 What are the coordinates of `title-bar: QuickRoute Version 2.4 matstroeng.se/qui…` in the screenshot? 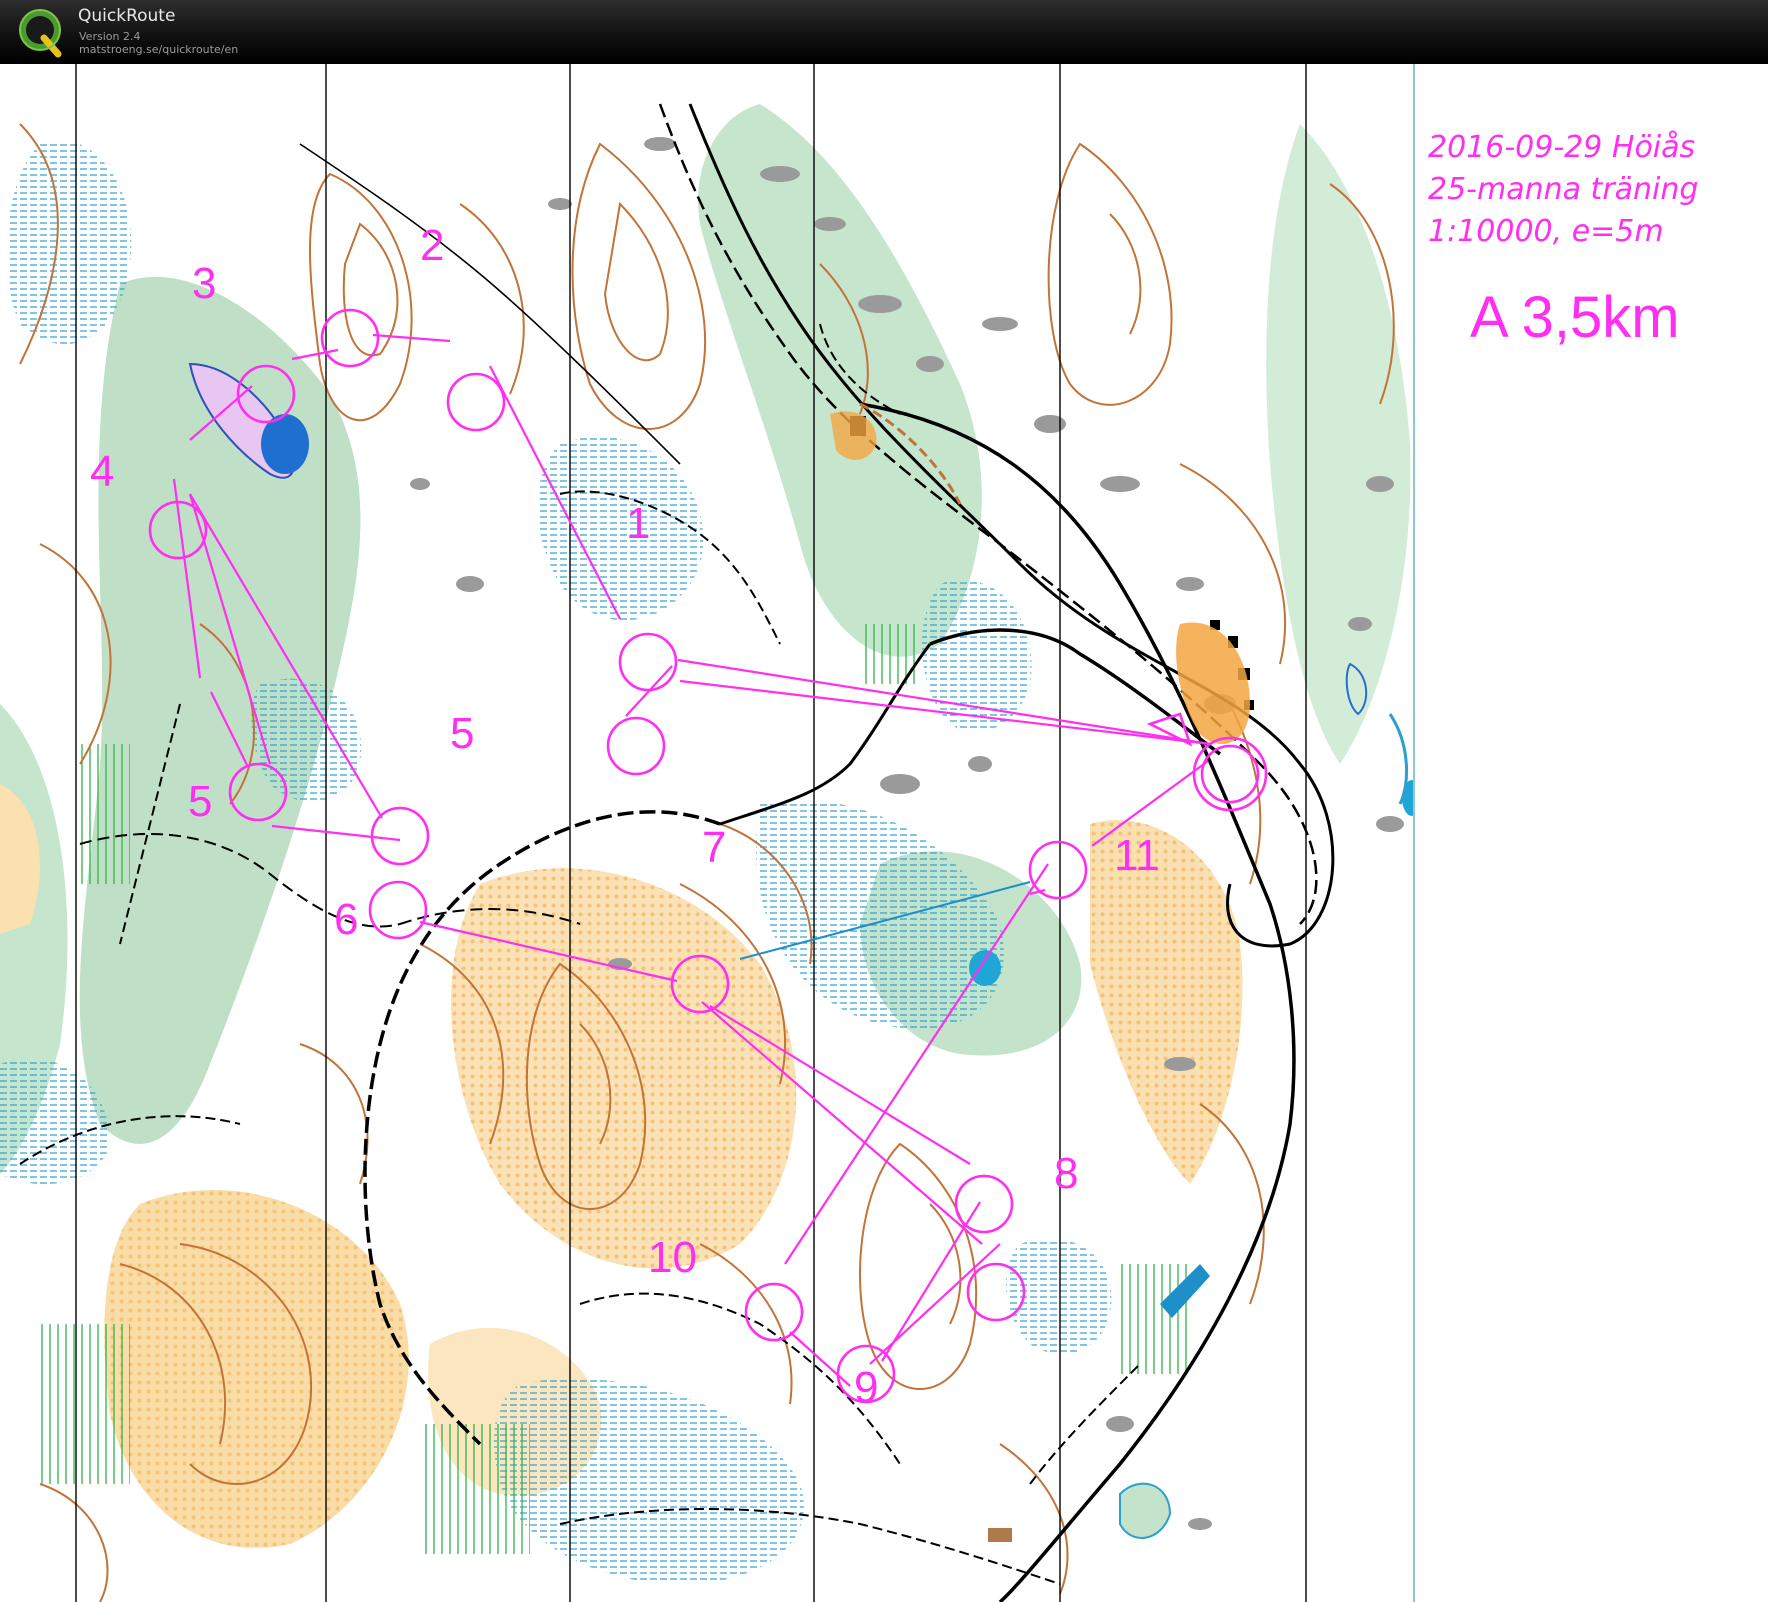 It's located at (884, 32).